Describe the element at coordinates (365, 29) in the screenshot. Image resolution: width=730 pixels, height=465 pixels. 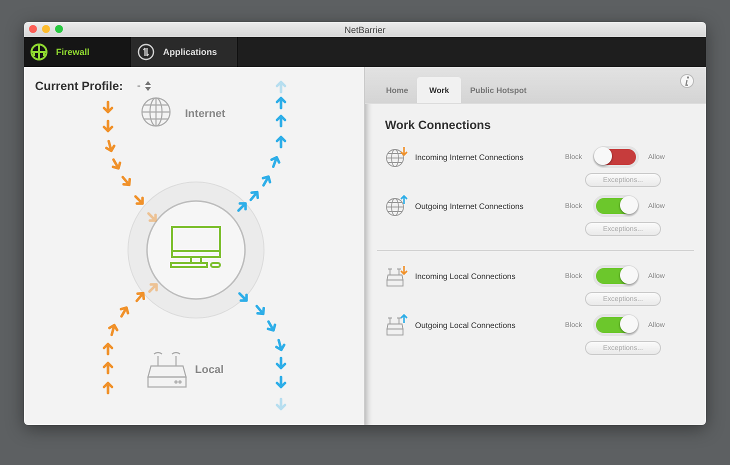
I see `window-title: NetBarrier` at that location.